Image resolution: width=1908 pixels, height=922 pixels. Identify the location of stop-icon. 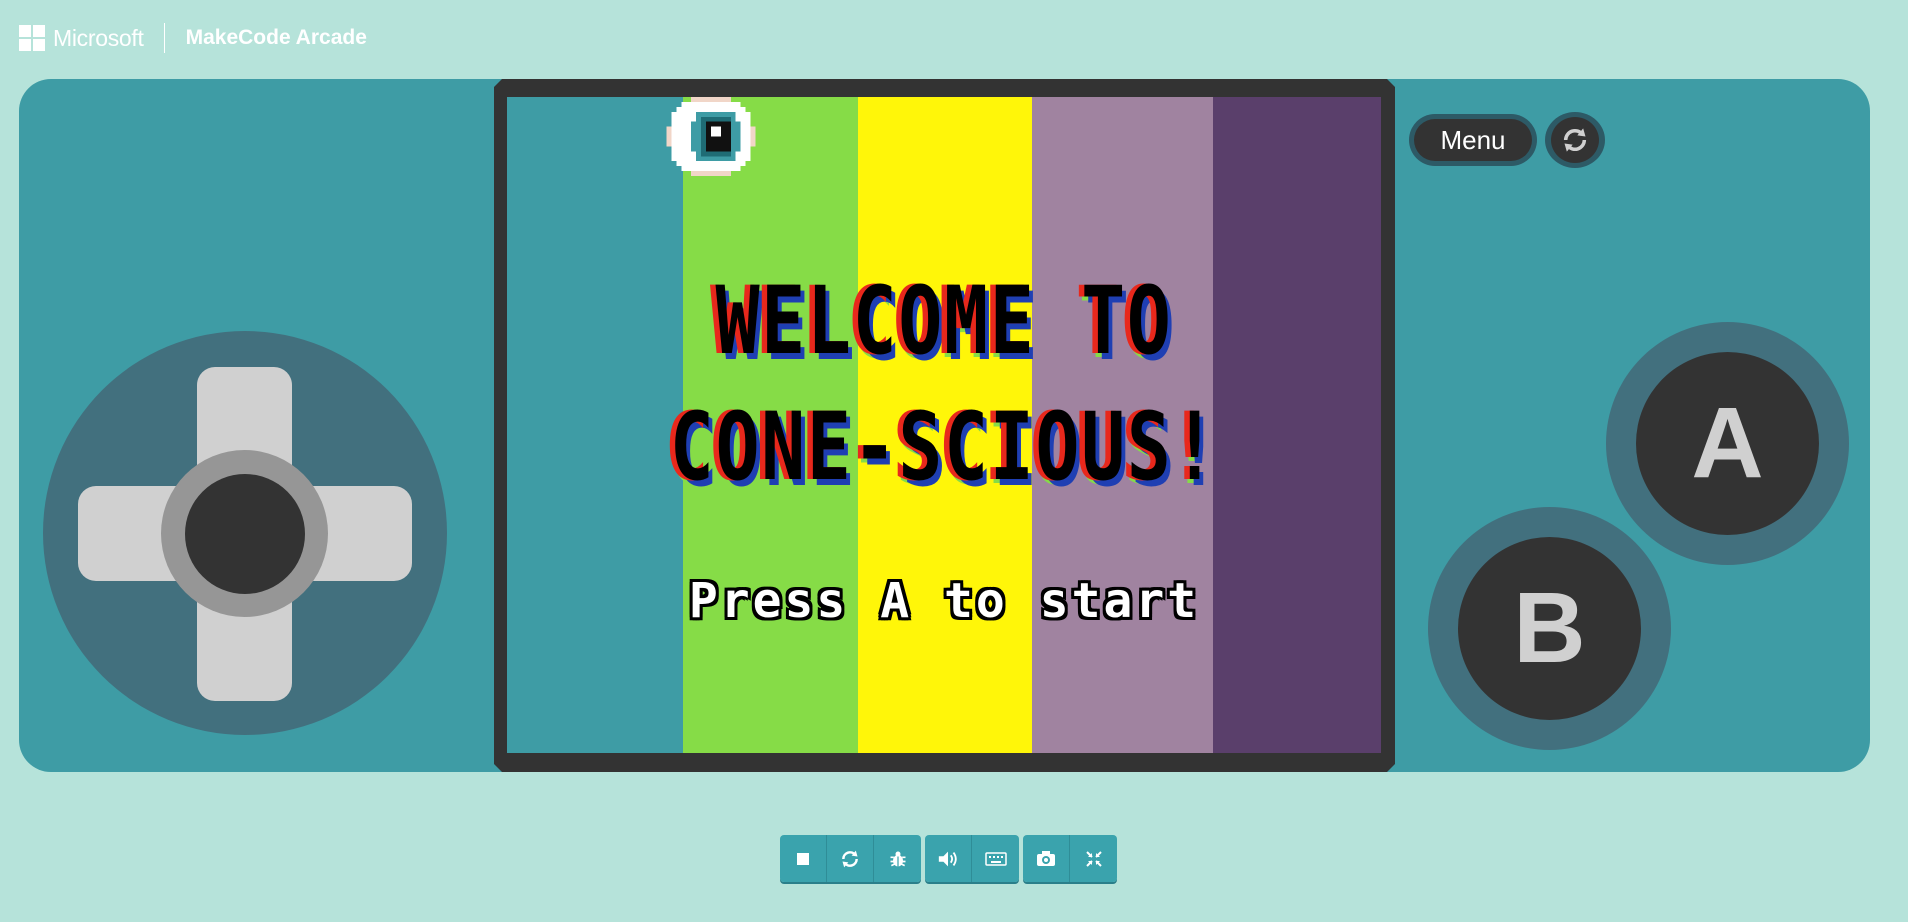
(803, 858).